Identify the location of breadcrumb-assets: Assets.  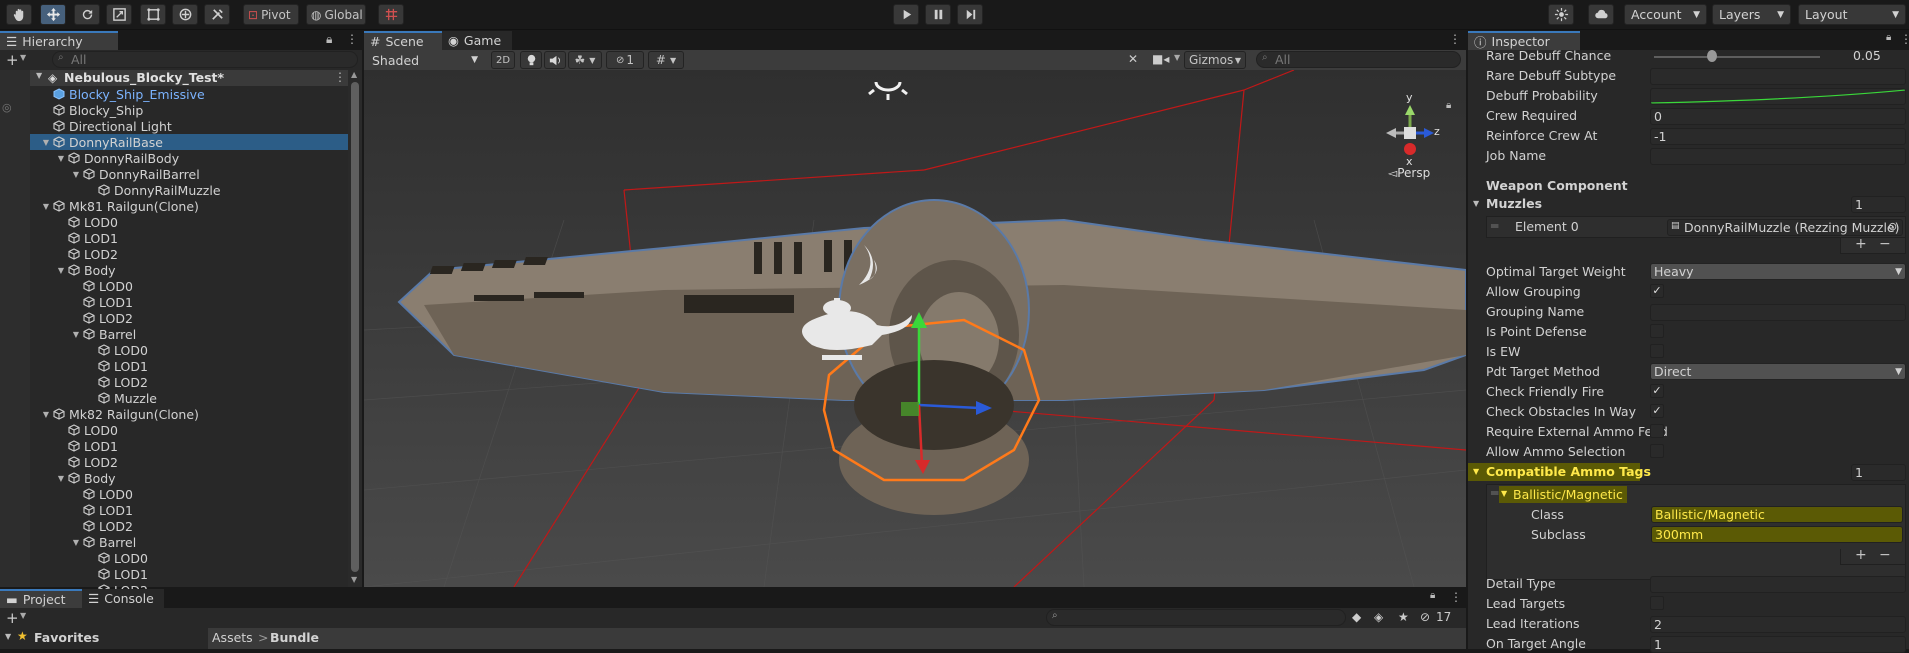
(232, 637).